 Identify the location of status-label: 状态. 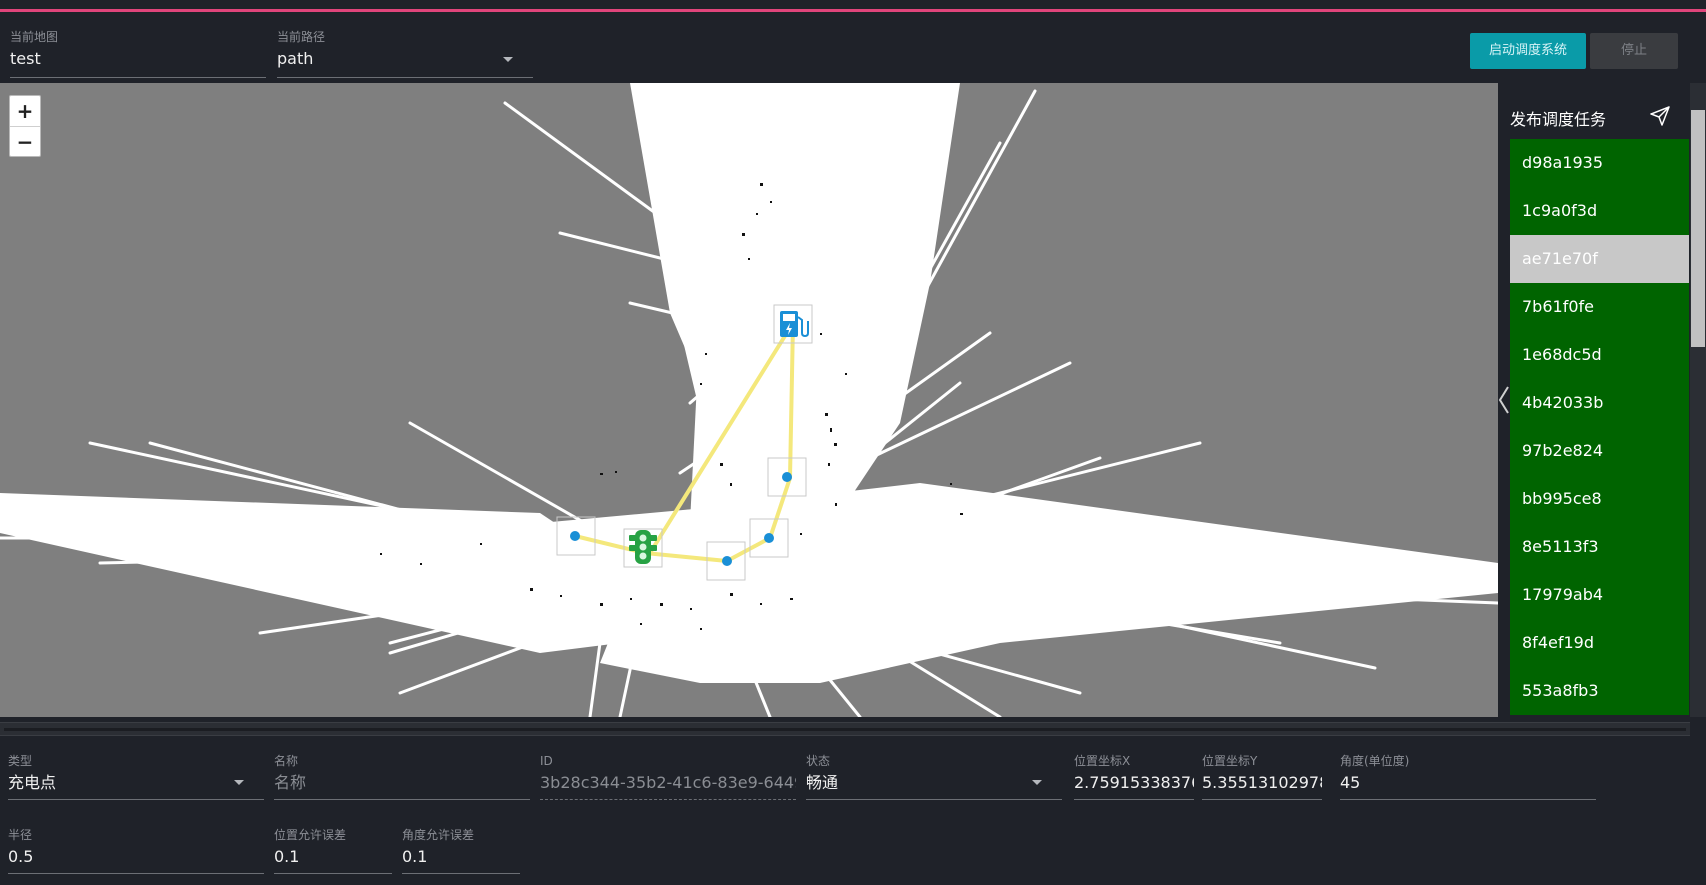
(818, 761).